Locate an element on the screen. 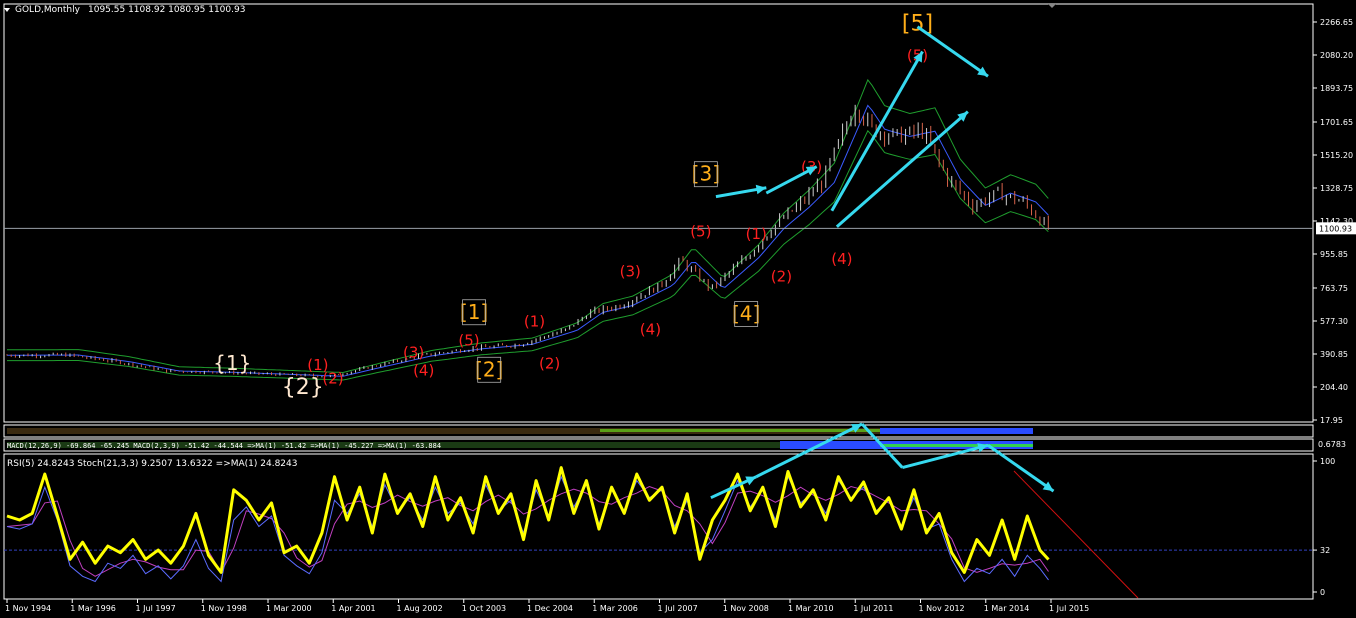 This screenshot has width=1356, height=618. price-tick-label: 1893.75 is located at coordinates (1336, 88).